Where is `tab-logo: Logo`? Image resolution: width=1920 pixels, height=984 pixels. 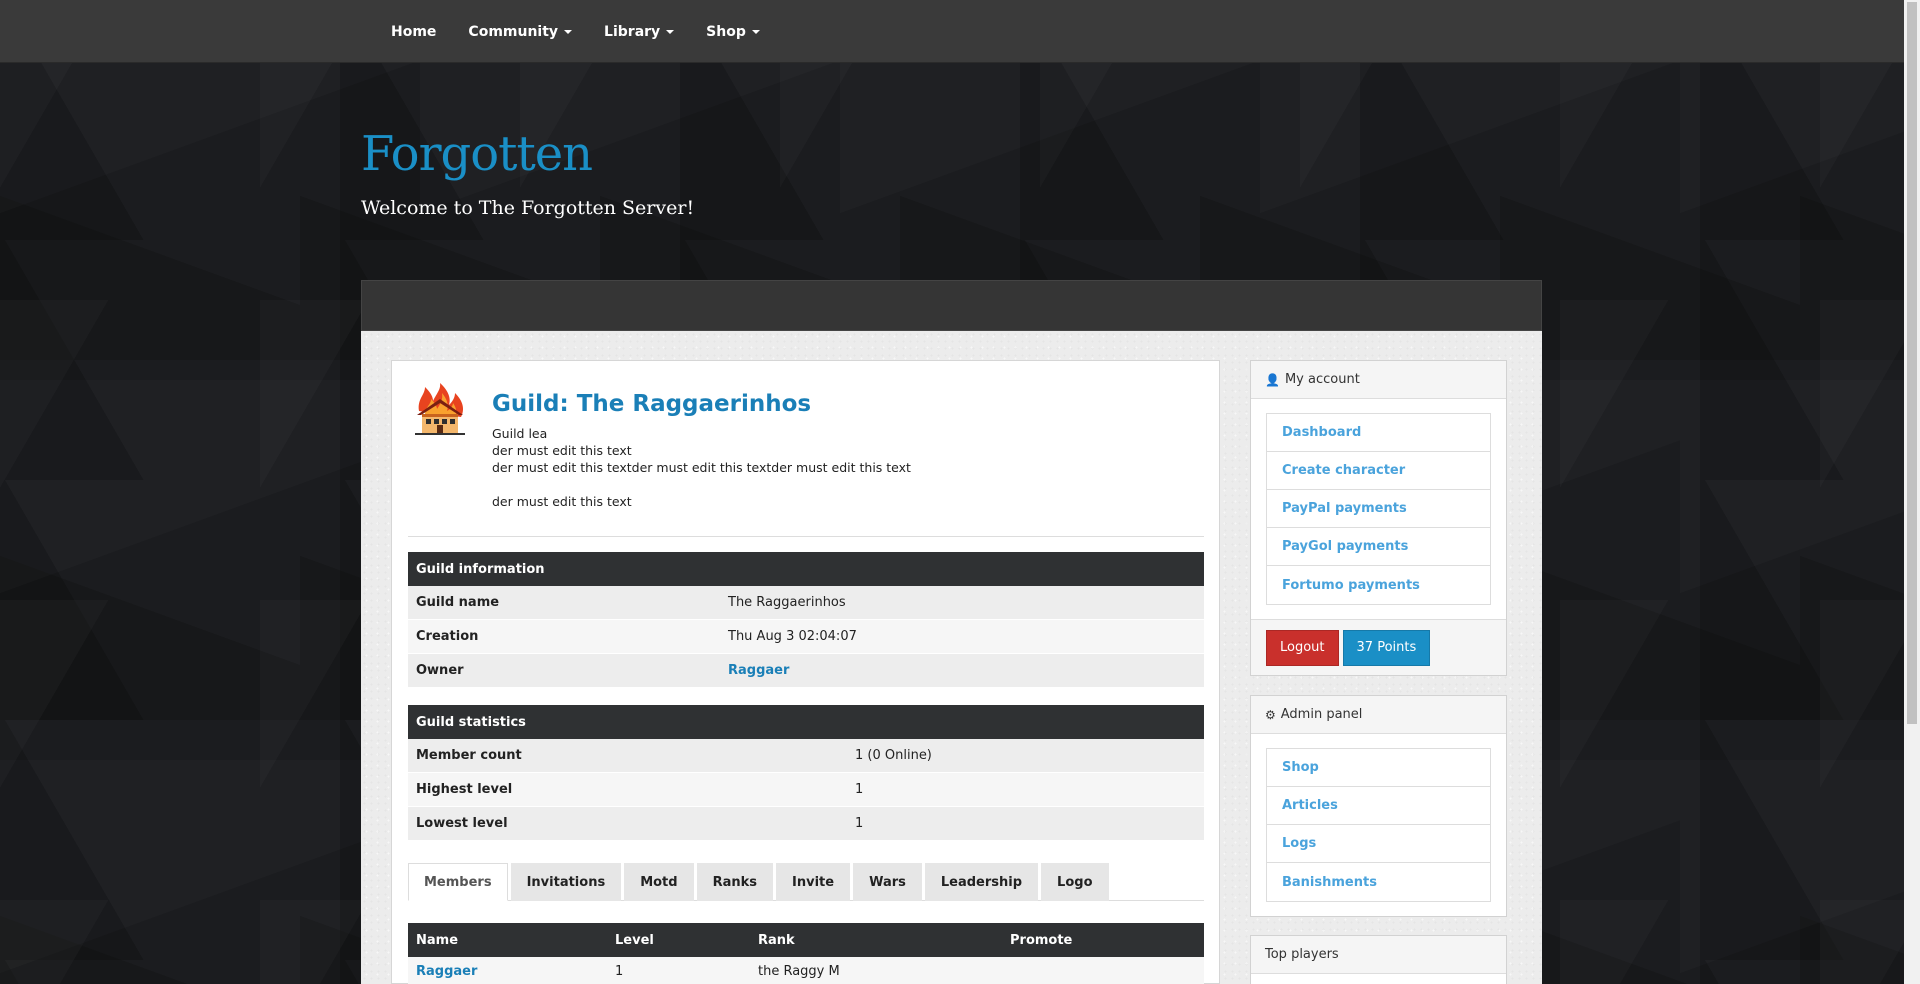 tab-logo: Logo is located at coordinates (1075, 882).